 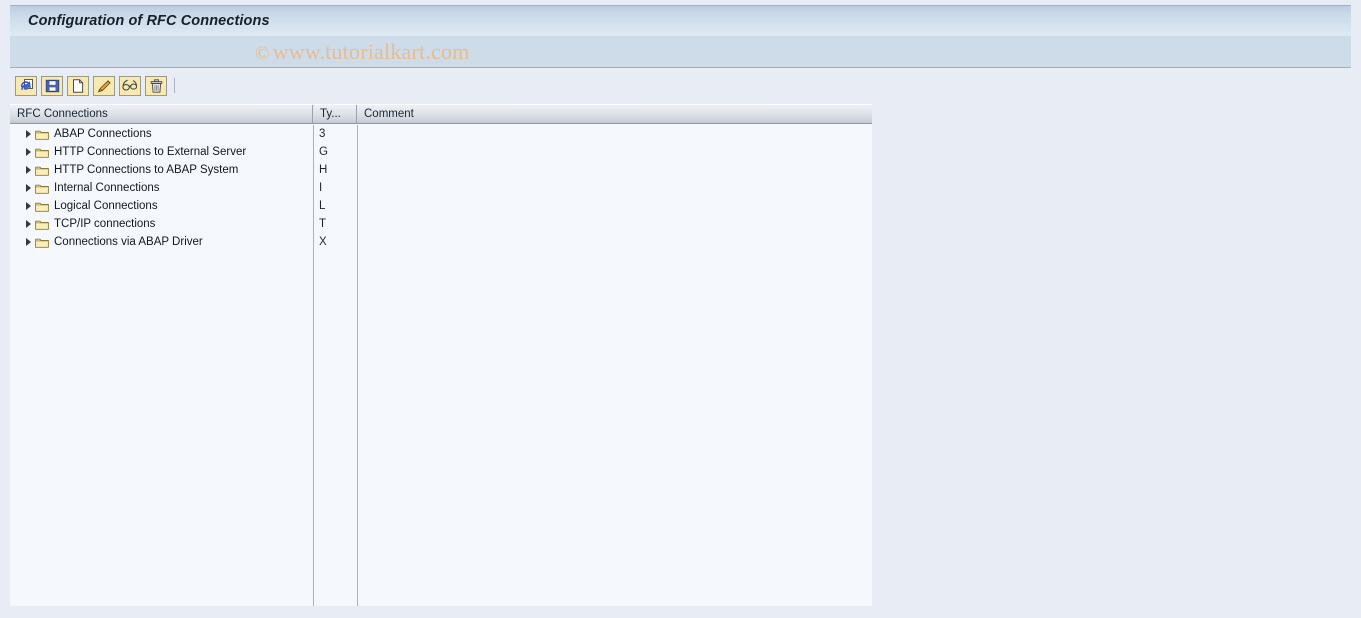 What do you see at coordinates (161, 114) in the screenshot?
I see `column-header-rfc-connections: RFC Connections` at bounding box center [161, 114].